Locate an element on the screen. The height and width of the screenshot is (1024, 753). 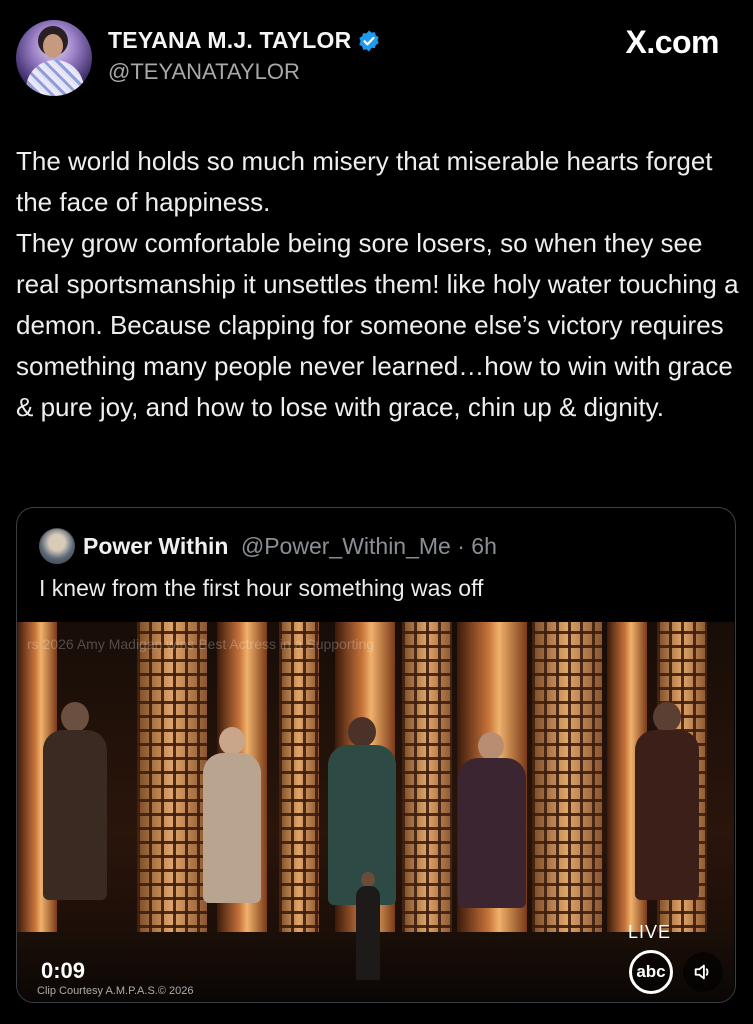
abc-network-logo: abc is located at coordinates (651, 972).